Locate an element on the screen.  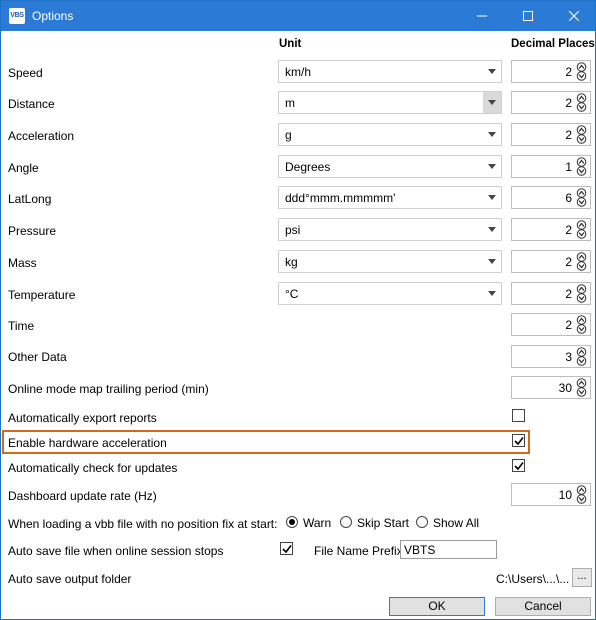
auto-save-checkbox is located at coordinates (286, 548).